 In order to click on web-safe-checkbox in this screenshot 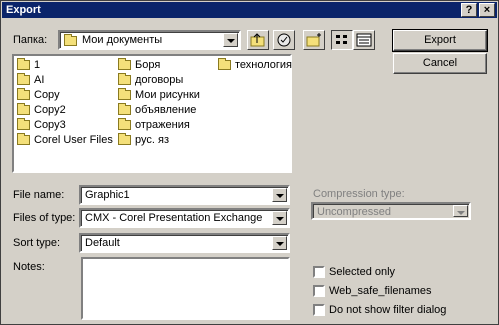, I will do `click(319, 291)`.